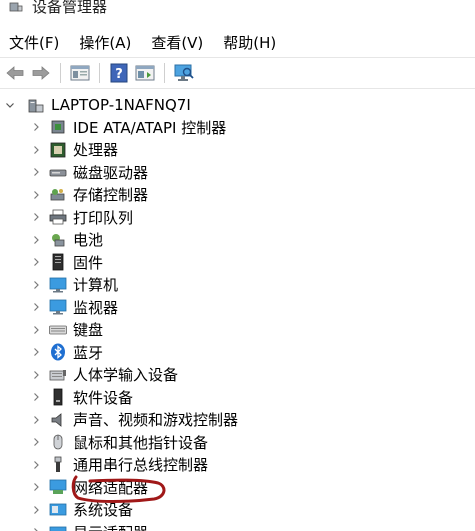 The image size is (475, 531). I want to click on properties-panel-icon, so click(80, 73).